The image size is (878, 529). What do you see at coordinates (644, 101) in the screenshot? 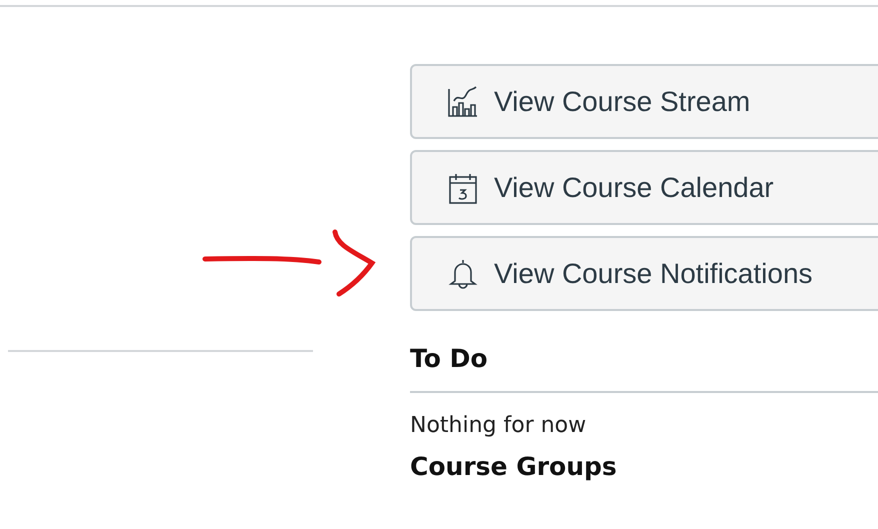
I see `course-nav-button: View Course Stream` at bounding box center [644, 101].